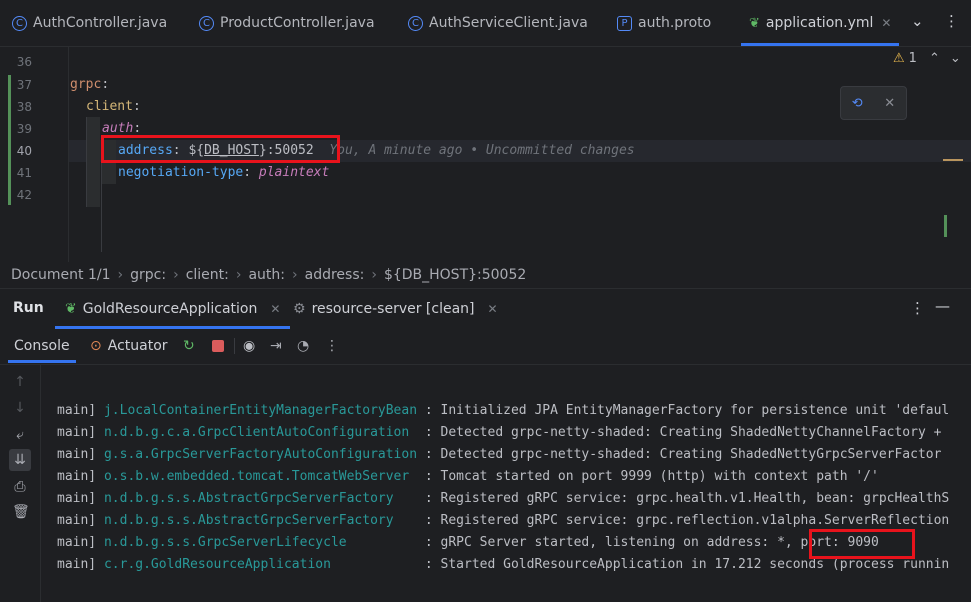 This screenshot has height=602, width=971. What do you see at coordinates (129, 346) in the screenshot?
I see `tab-actuator: ⊙ Actuator` at bounding box center [129, 346].